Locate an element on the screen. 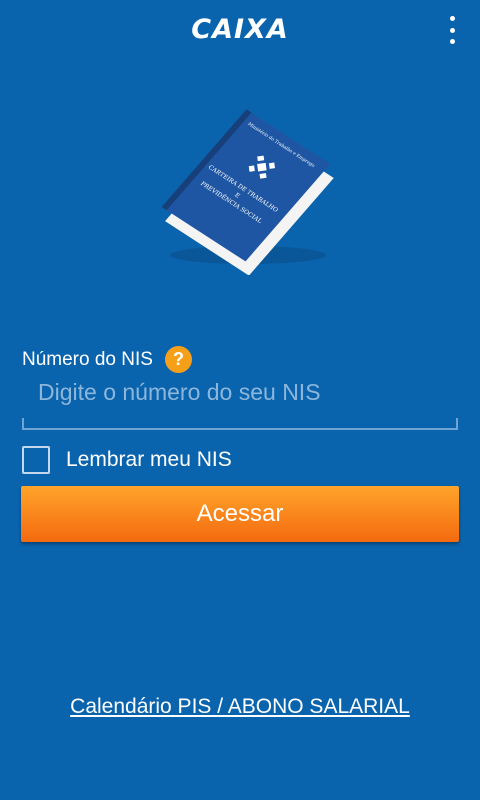  top-bar: CAIXA is located at coordinates (240, 32).